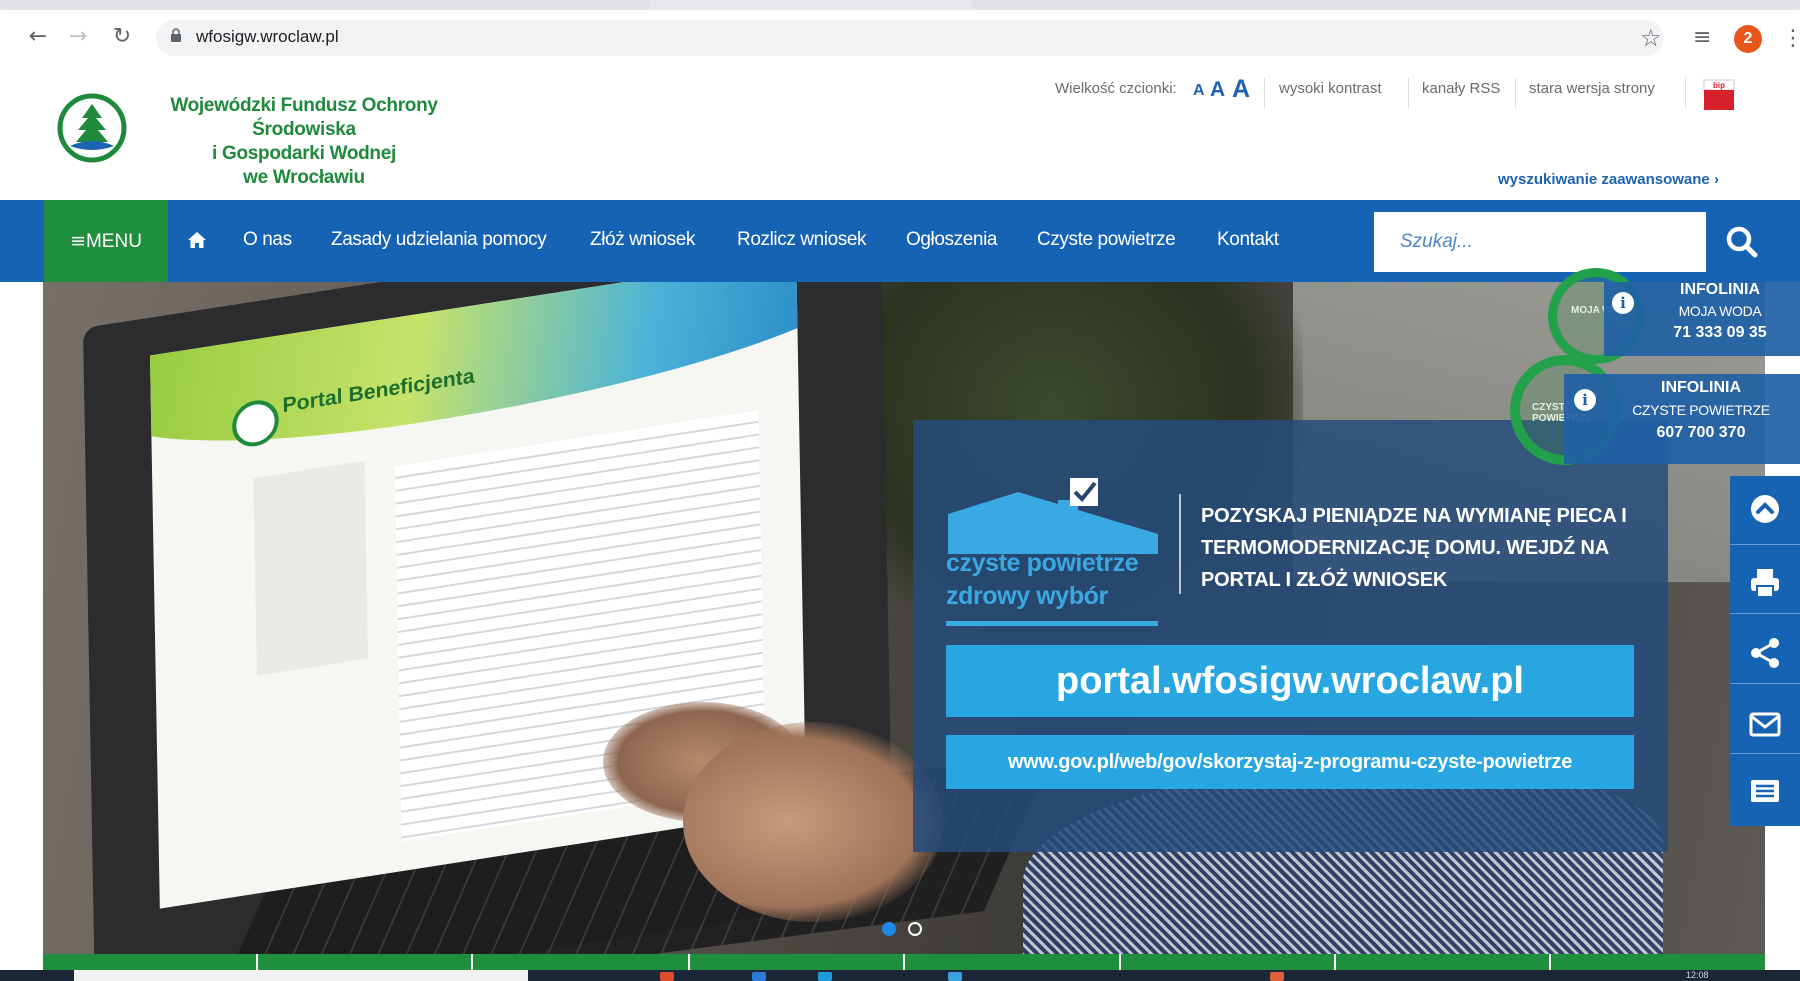  Describe the element at coordinates (1461, 88) in the screenshot. I see `rss-link: kanały RSS` at that location.